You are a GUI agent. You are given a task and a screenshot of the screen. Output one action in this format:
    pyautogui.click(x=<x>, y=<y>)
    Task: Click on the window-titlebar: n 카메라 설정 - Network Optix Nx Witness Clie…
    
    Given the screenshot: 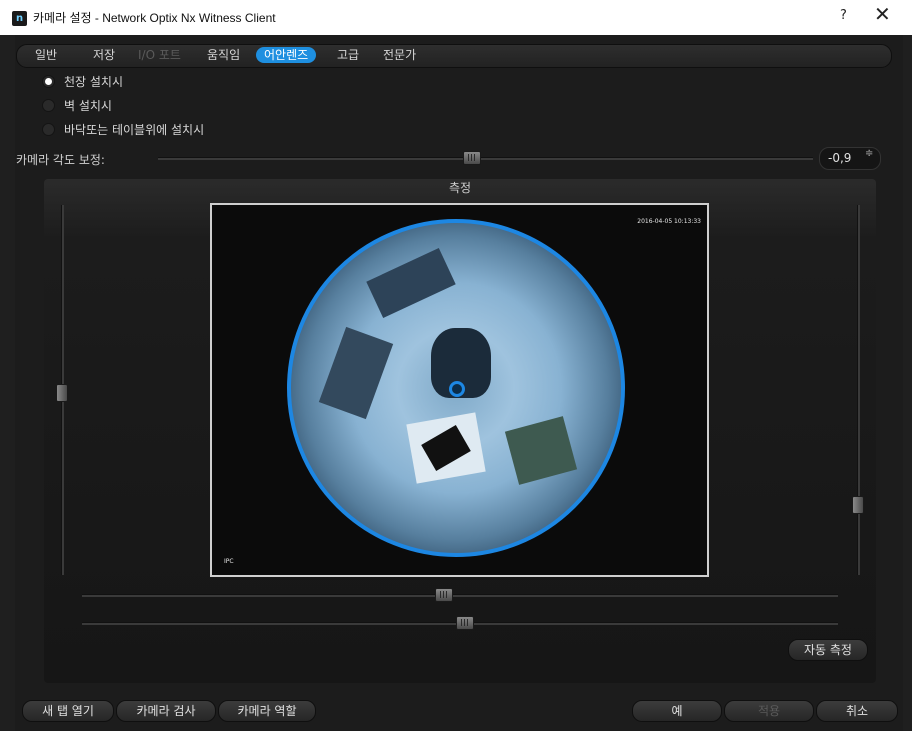 What is the action you would take?
    pyautogui.click(x=456, y=17)
    